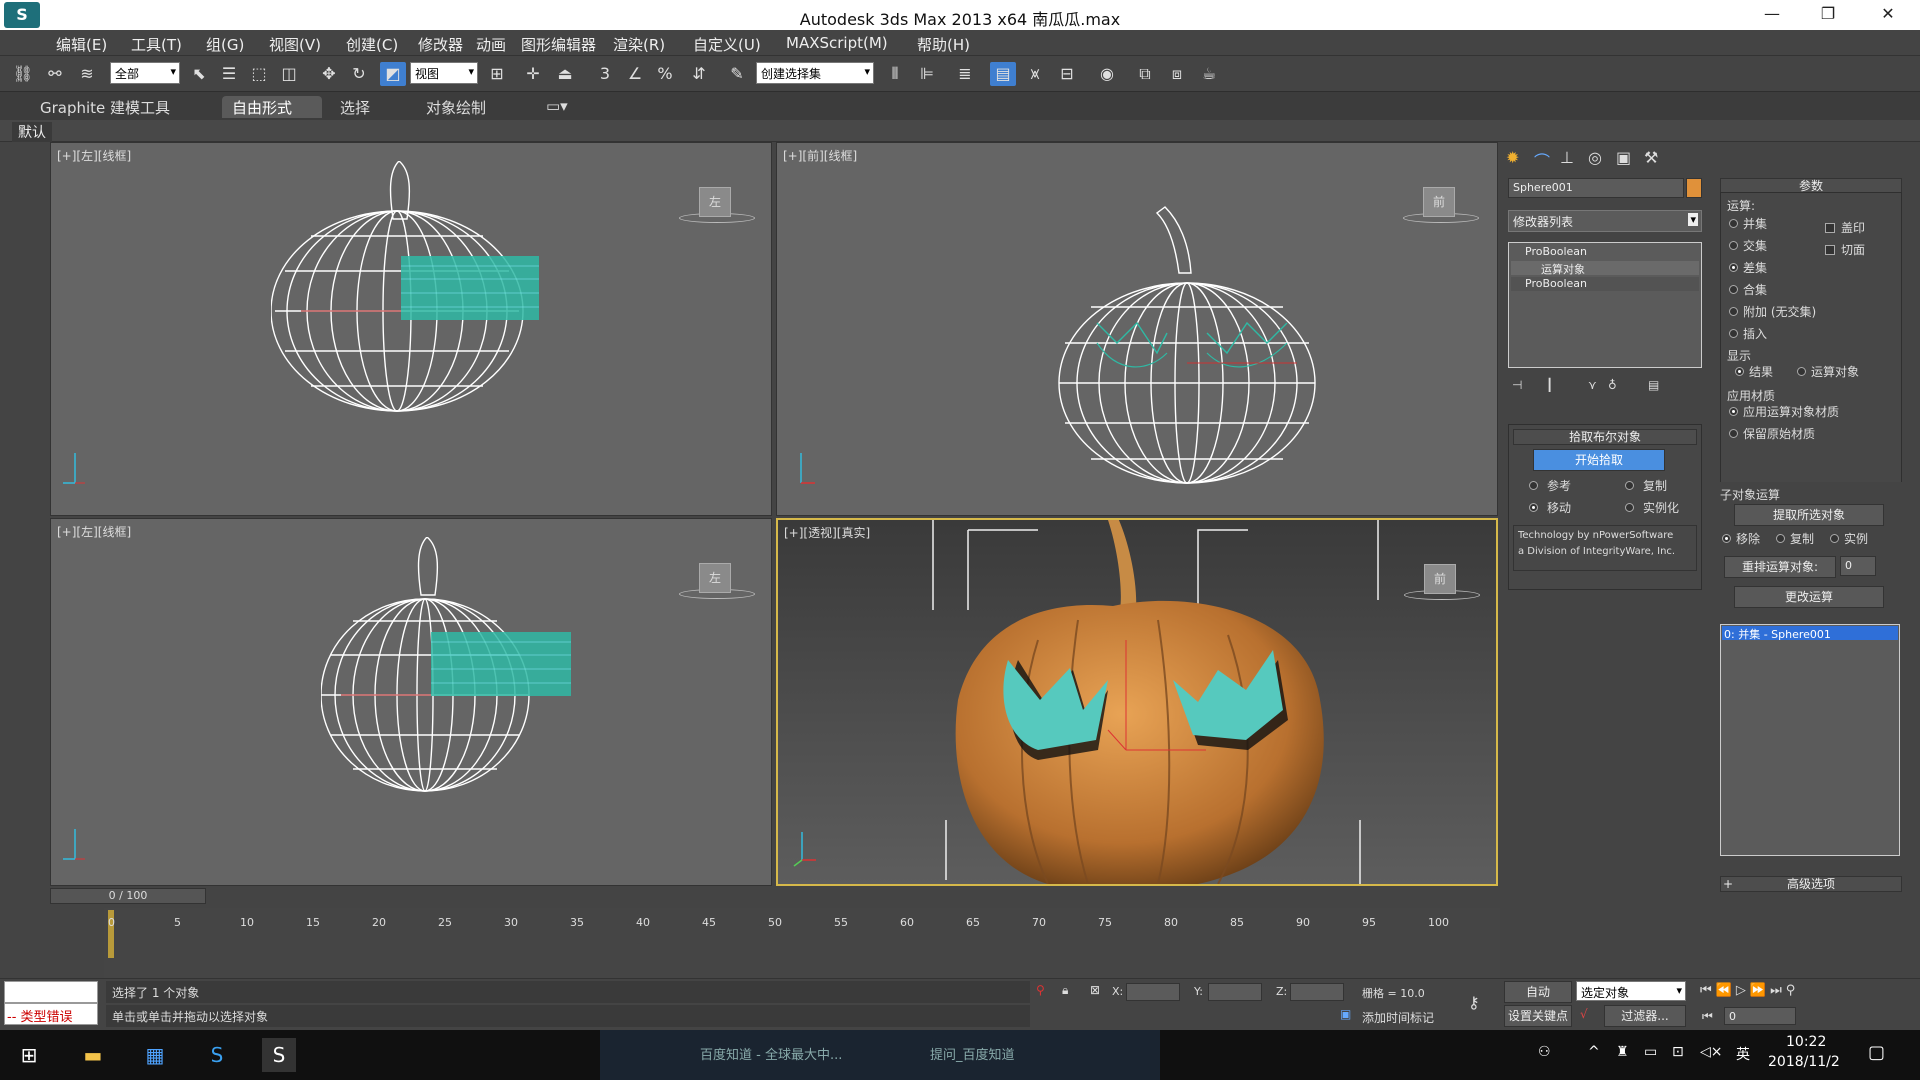  I want to click on absolute-mode-icon: ⊠, so click(1095, 990).